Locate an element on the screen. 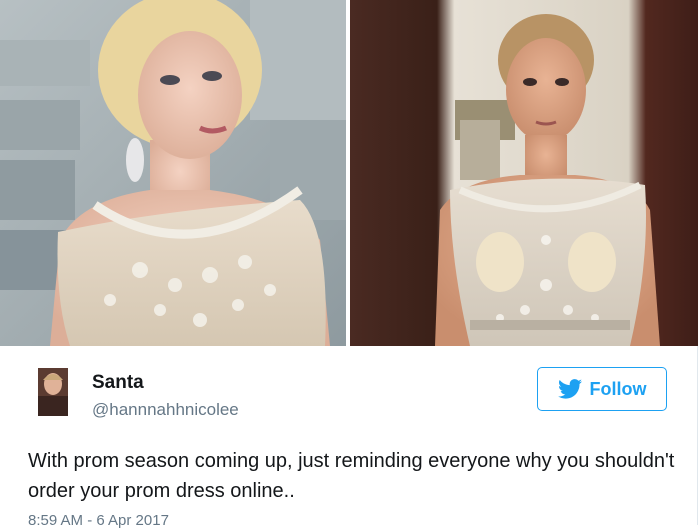  follow-button: Follow is located at coordinates (602, 389).